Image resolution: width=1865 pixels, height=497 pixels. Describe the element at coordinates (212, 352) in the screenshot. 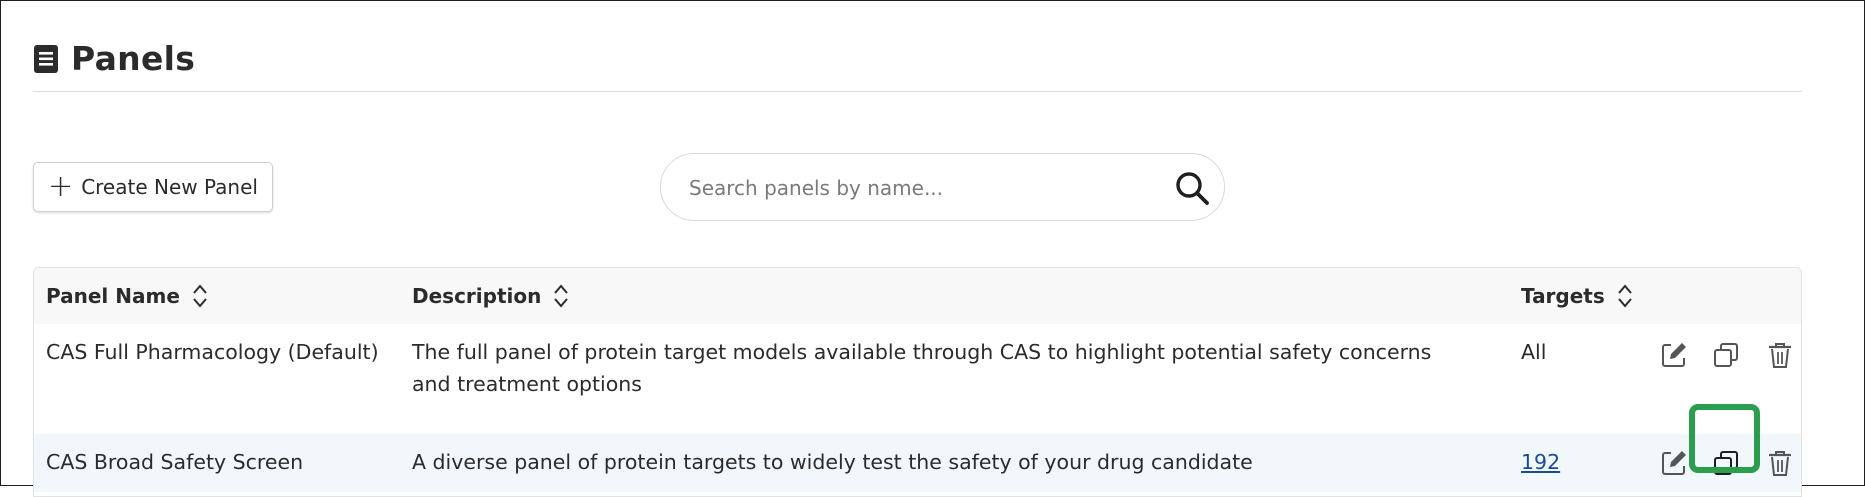

I see `panel-name-cell: CAS Full Pharmacology (Default)` at that location.